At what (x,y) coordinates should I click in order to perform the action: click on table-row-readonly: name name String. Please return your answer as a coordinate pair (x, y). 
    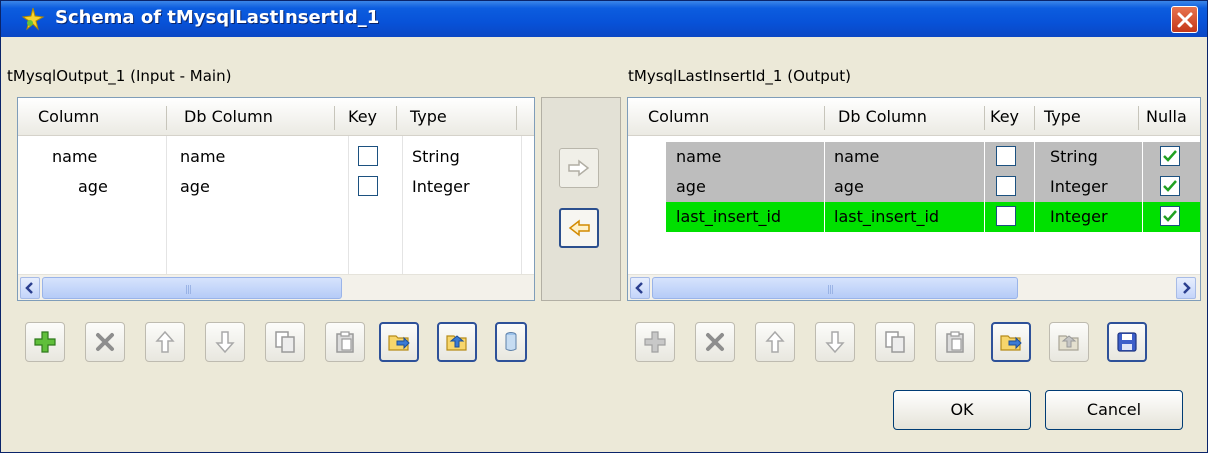
    Looking at the image, I should click on (933, 157).